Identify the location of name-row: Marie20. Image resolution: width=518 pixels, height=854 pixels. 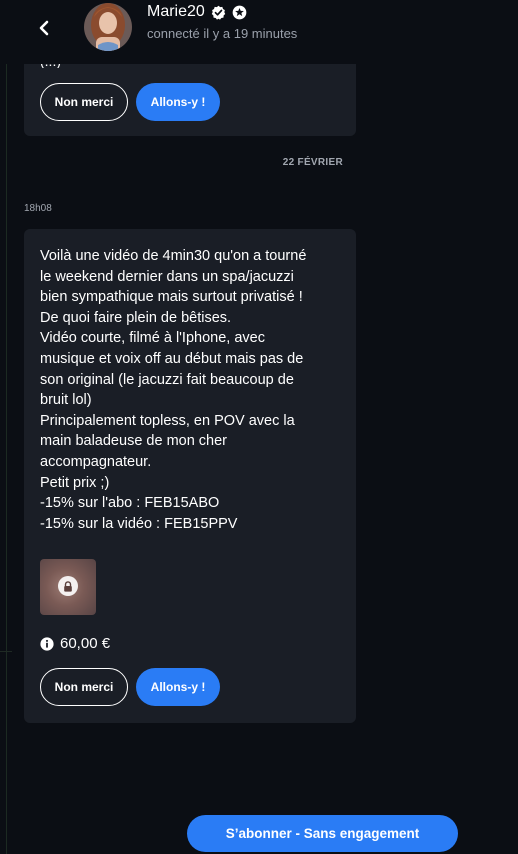
(197, 12).